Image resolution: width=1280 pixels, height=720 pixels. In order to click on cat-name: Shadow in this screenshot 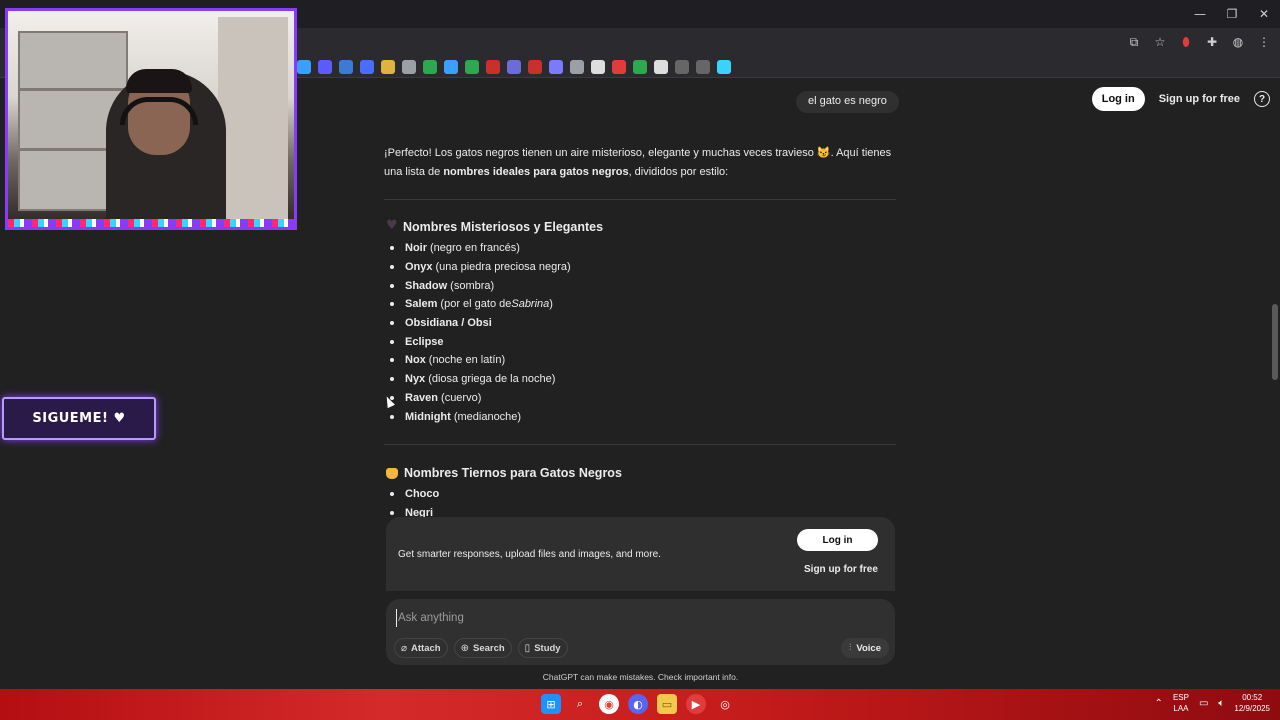, I will do `click(426, 285)`.